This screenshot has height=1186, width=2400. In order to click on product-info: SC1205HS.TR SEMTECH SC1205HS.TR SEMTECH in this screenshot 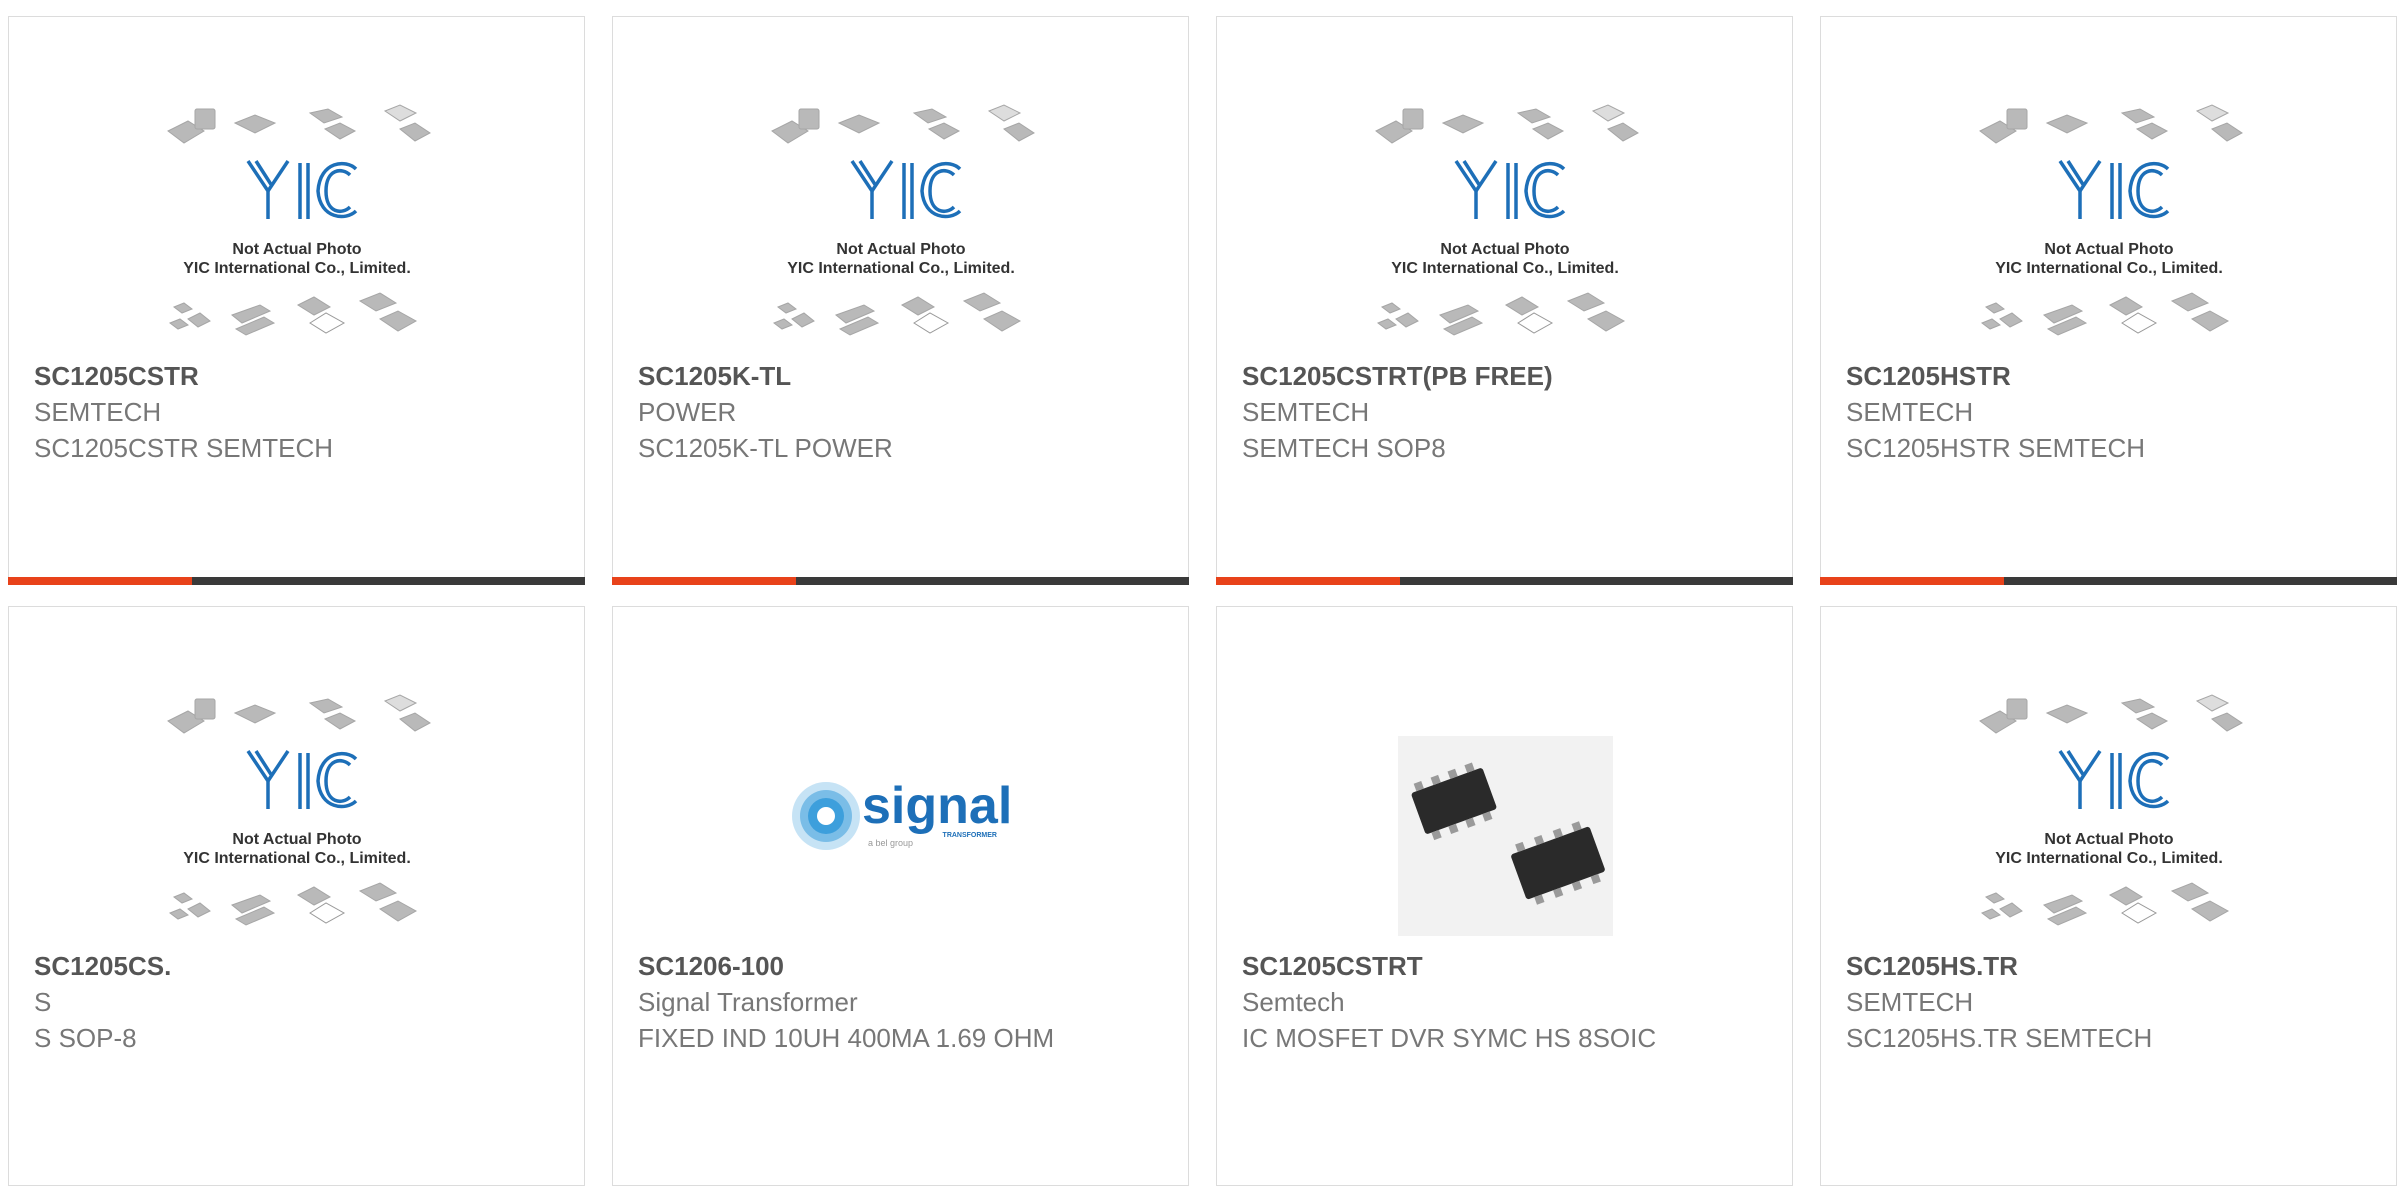, I will do `click(2108, 1002)`.